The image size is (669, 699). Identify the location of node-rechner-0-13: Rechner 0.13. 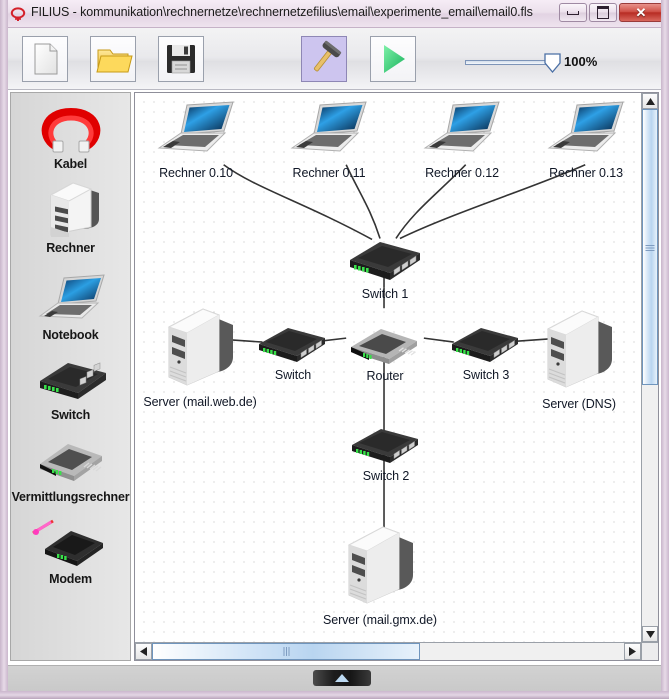
(586, 139).